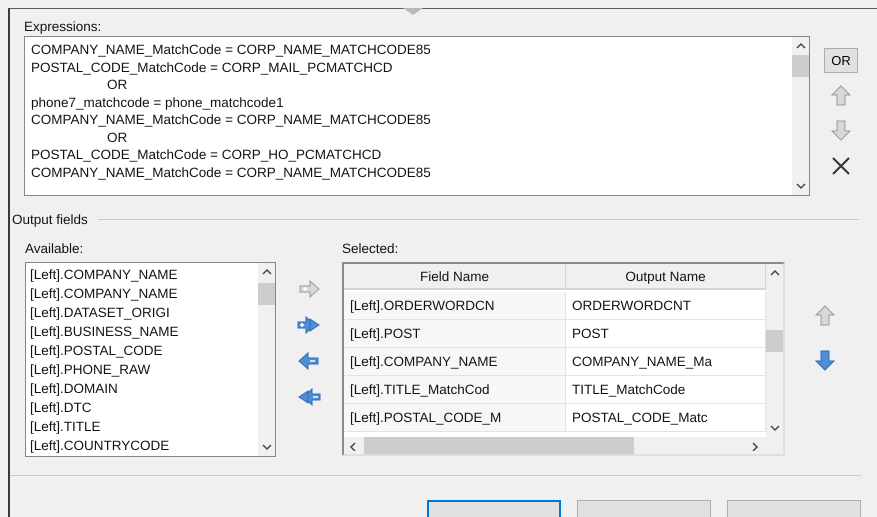 Image resolution: width=877 pixels, height=517 pixels. Describe the element at coordinates (63, 26) in the screenshot. I see `expressions-label: Expressions:` at that location.